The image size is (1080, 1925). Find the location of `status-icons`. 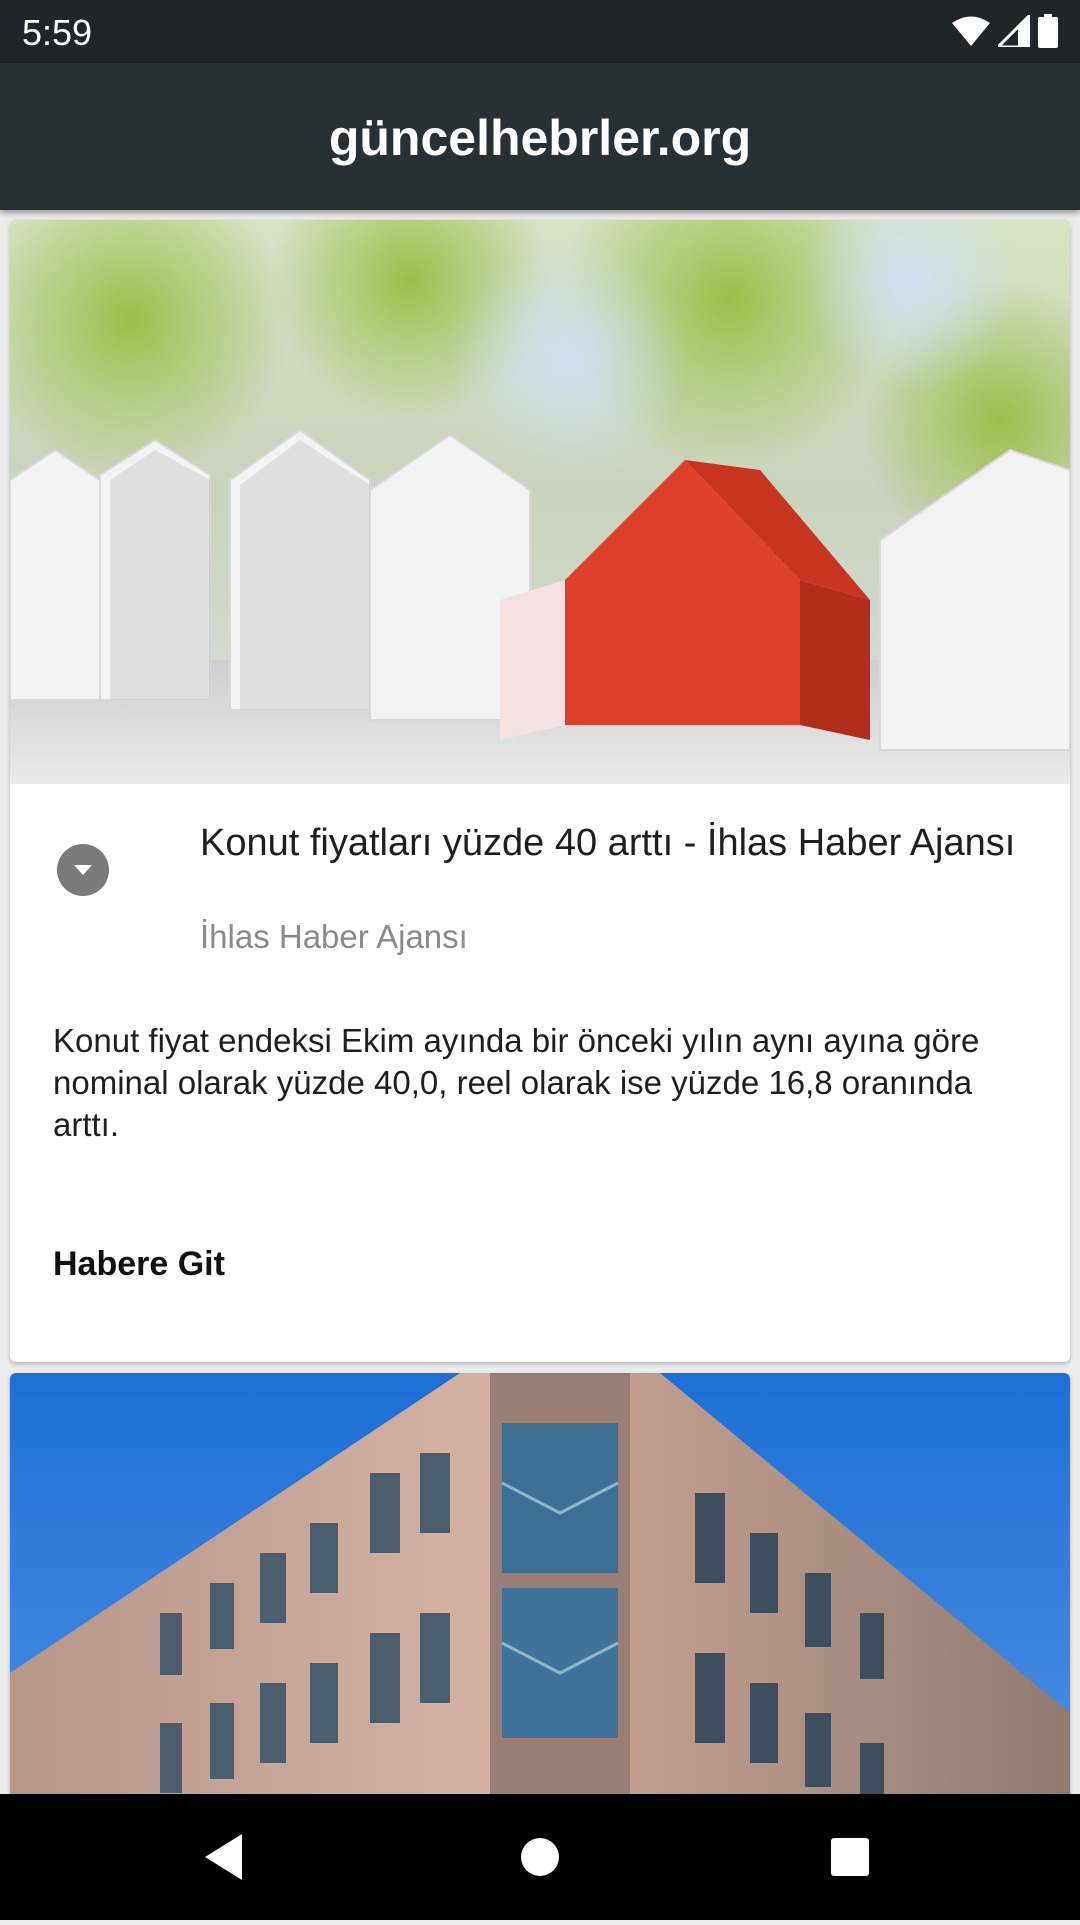

status-icons is located at coordinates (1005, 31).